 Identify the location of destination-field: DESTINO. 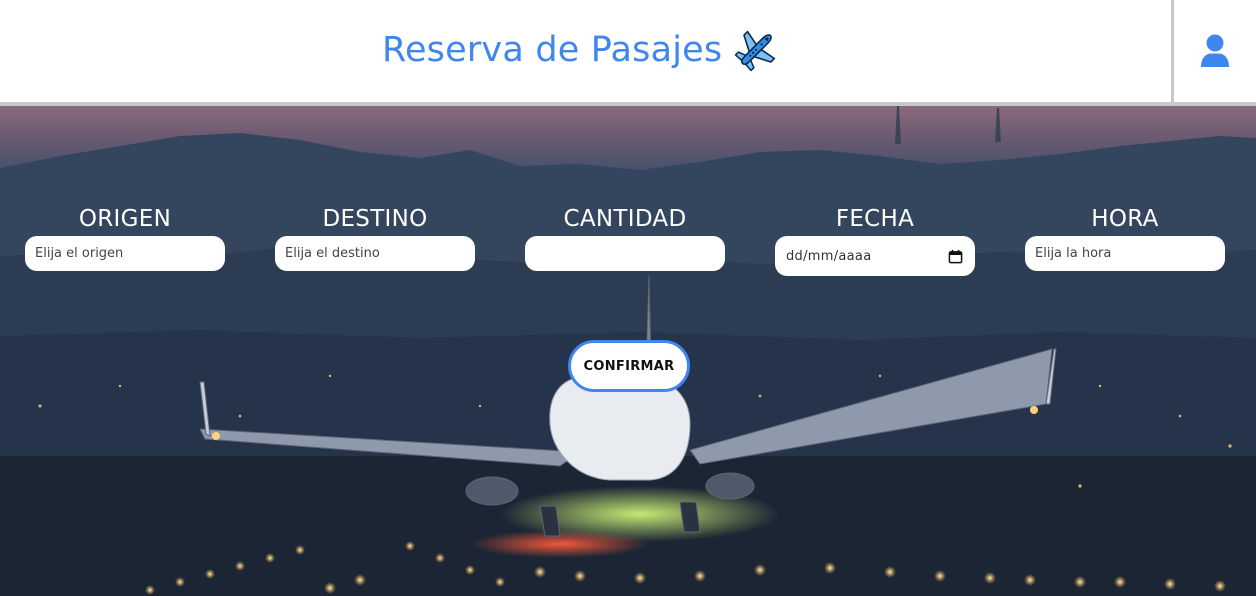
(375, 237).